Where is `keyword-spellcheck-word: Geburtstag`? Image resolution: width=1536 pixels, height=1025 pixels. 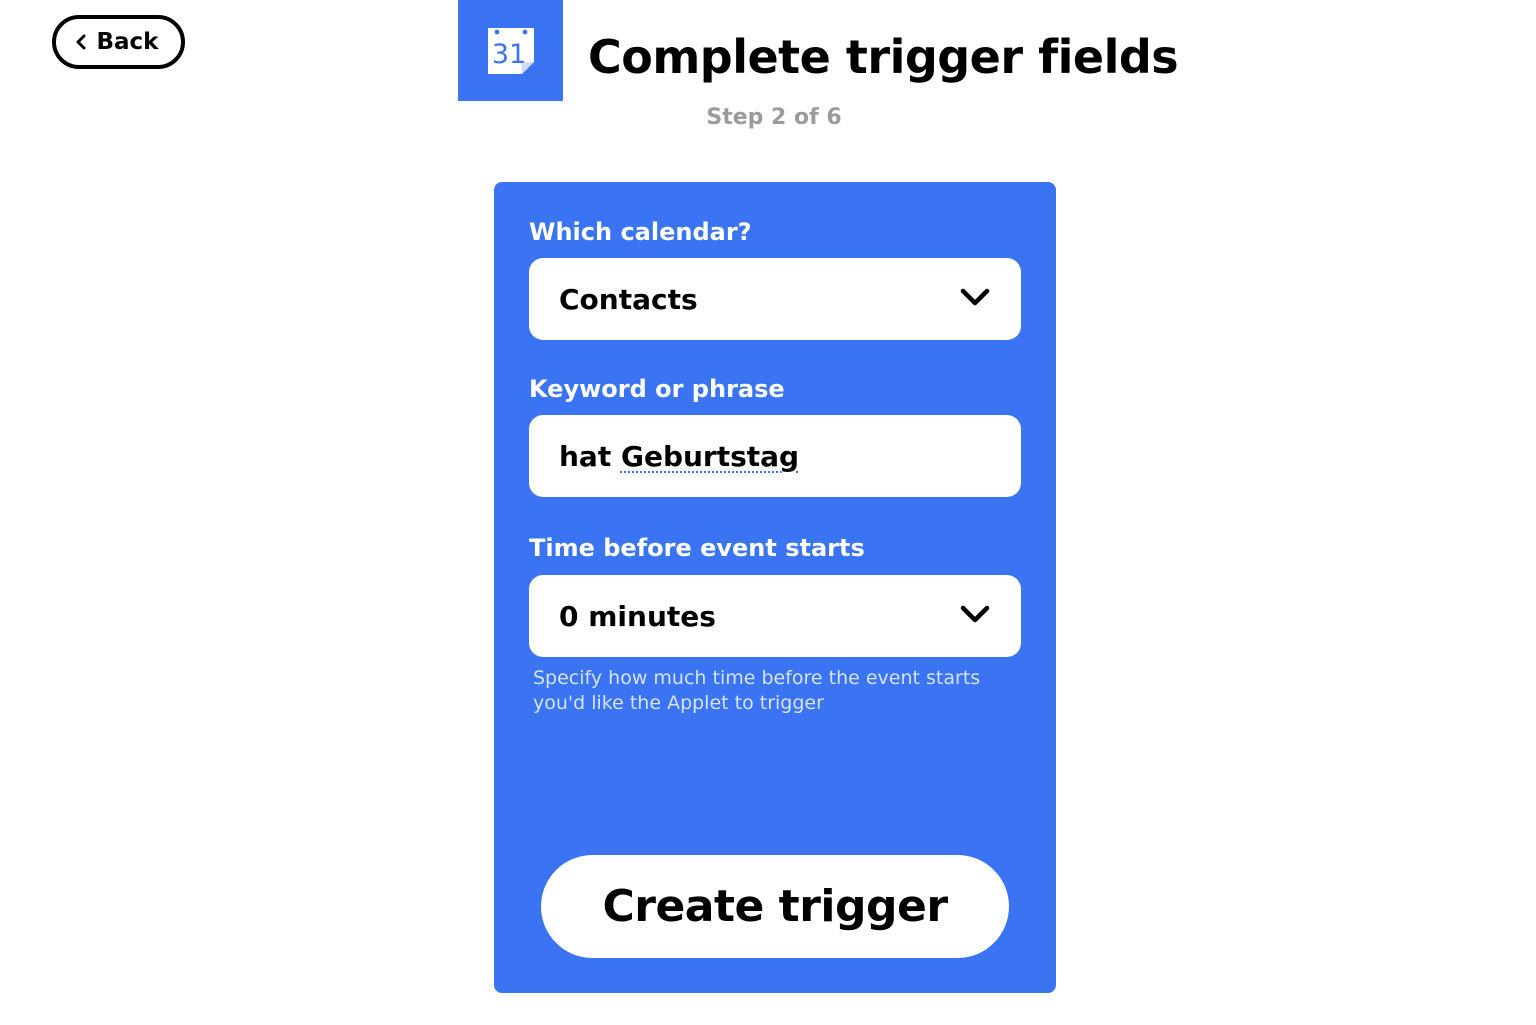
keyword-spellcheck-word: Geburtstag is located at coordinates (710, 456).